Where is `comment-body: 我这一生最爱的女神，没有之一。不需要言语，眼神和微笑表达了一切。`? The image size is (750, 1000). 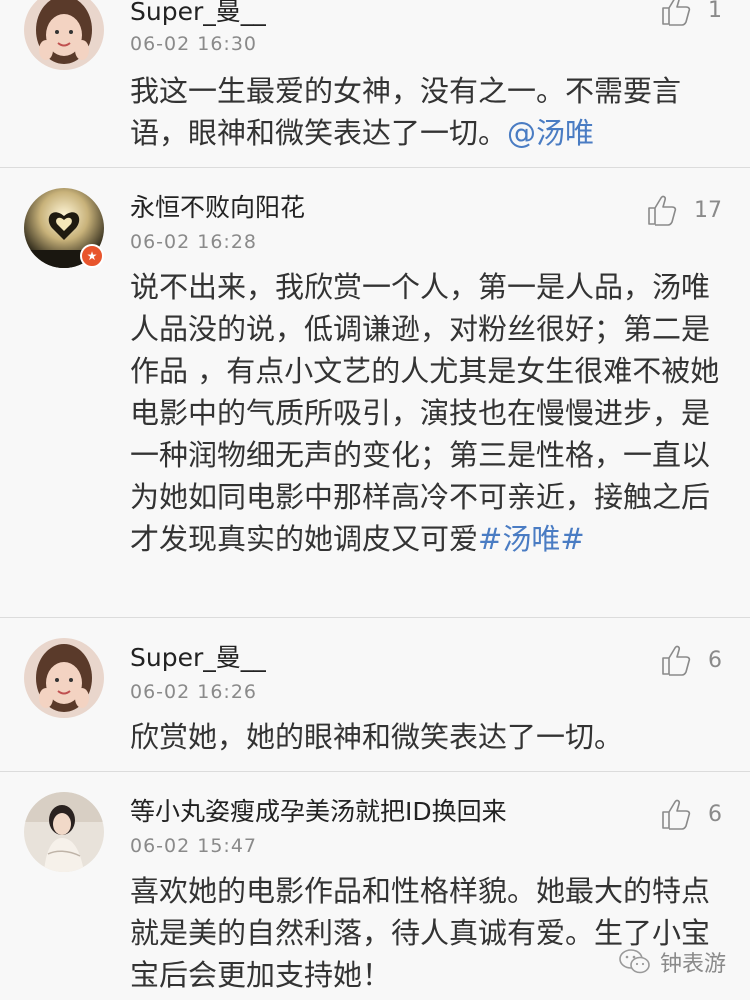 comment-body: 我这一生最爱的女神，没有之一。不需要言语，眼神和微笑表达了一切。 is located at coordinates (406, 112).